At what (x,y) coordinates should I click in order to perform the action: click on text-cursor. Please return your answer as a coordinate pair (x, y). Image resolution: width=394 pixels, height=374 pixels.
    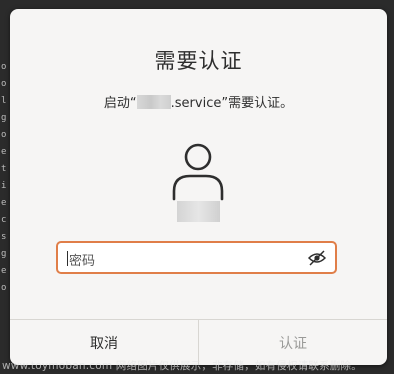
    Looking at the image, I should click on (67, 258).